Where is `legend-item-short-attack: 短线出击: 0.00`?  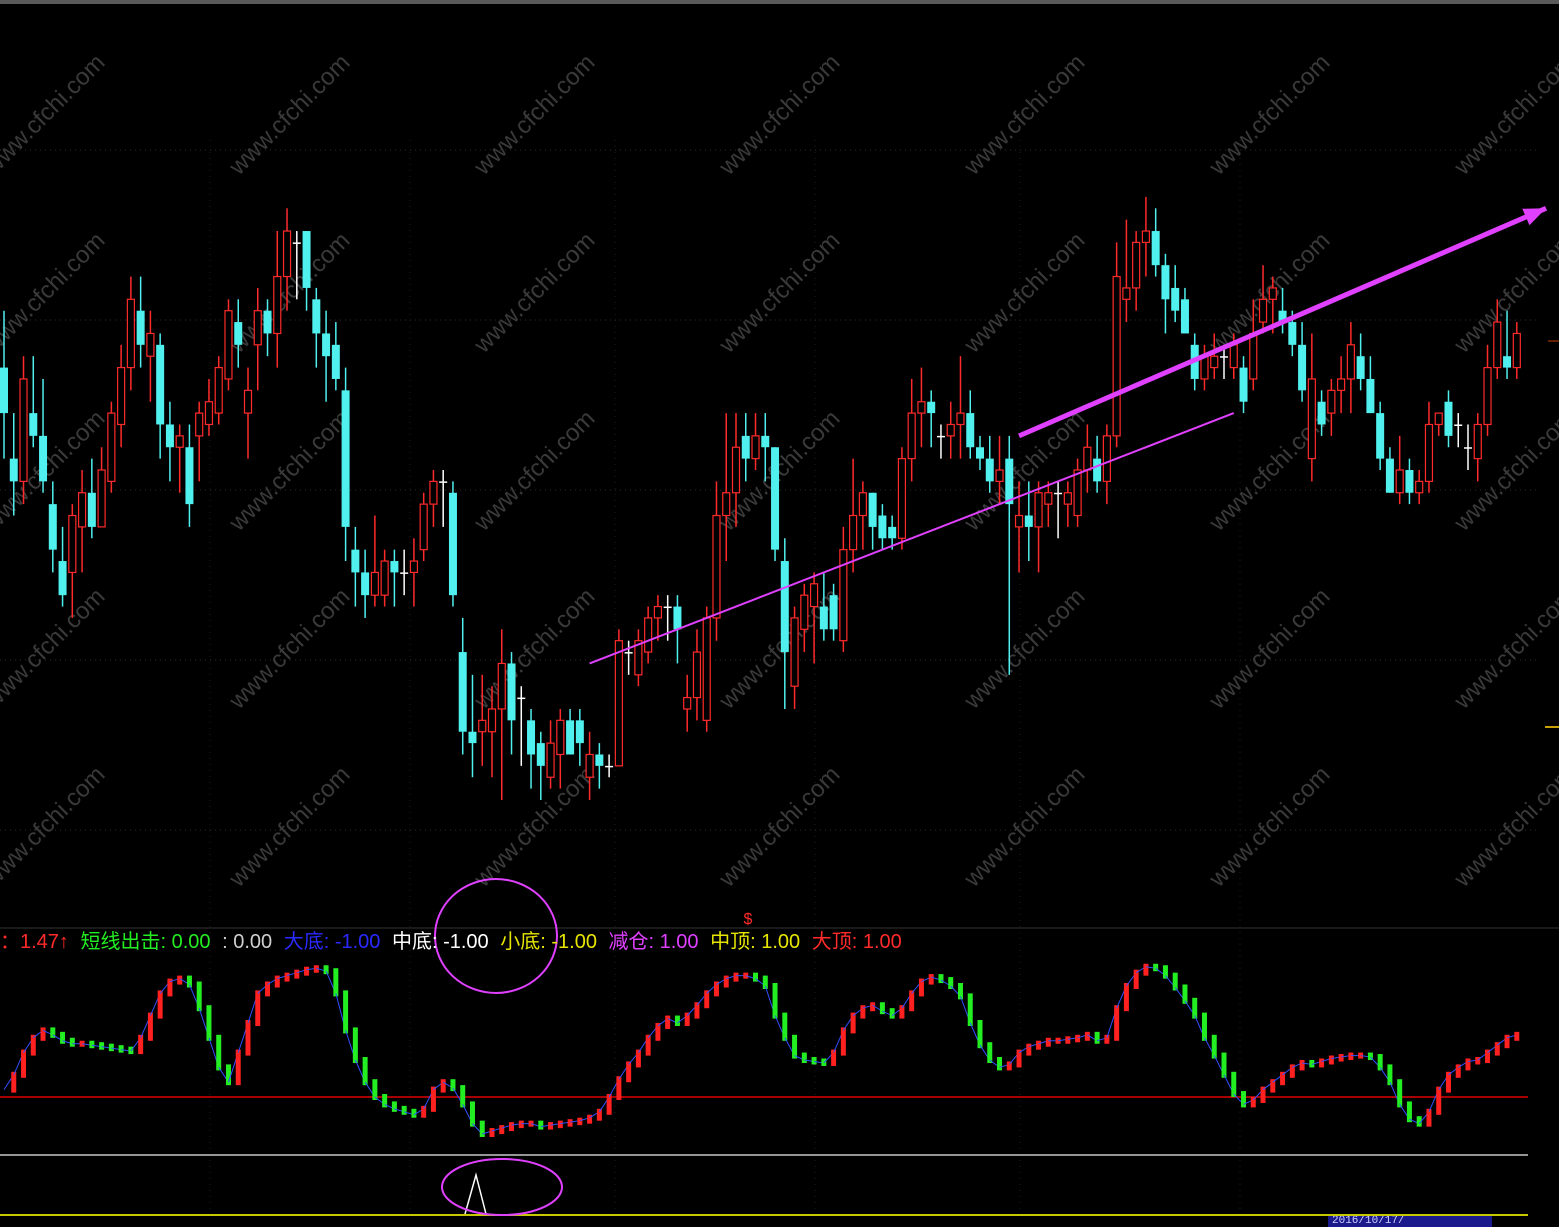
legend-item-short-attack: 短线出击: 0.00 is located at coordinates (145, 942).